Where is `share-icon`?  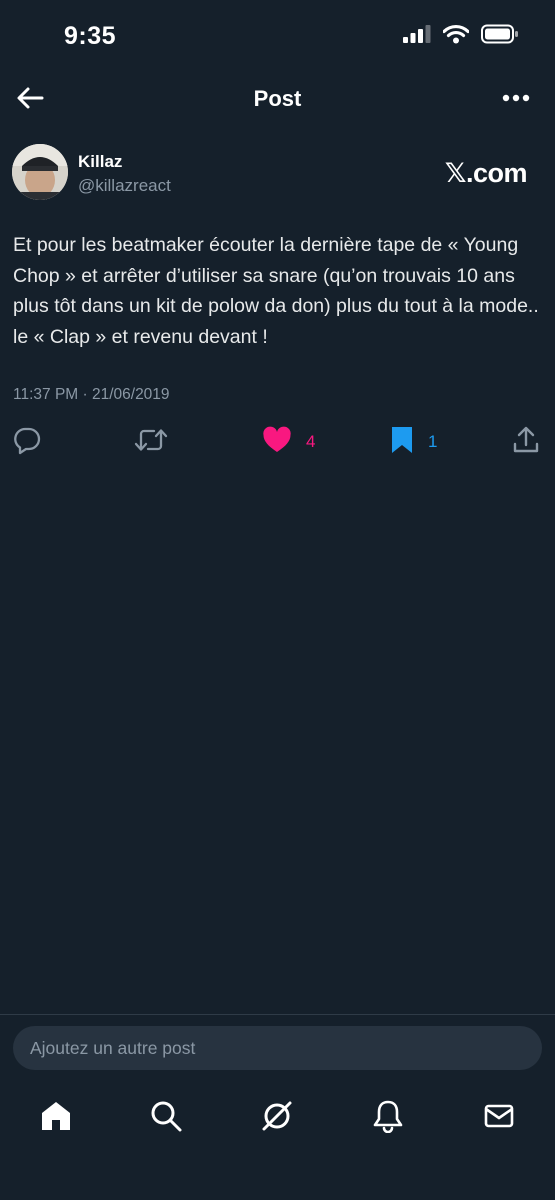 share-icon is located at coordinates (526, 442).